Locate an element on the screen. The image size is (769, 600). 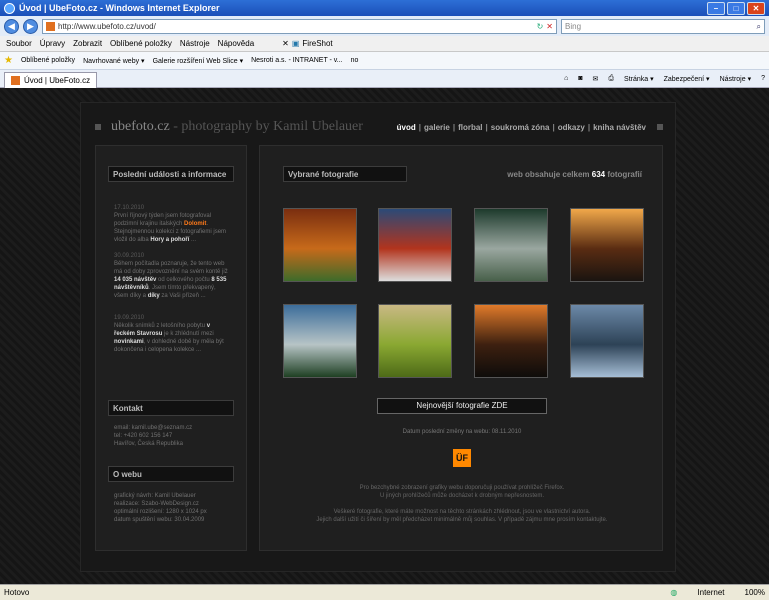
nav-galerie: galerie is located at coordinates (437, 127).